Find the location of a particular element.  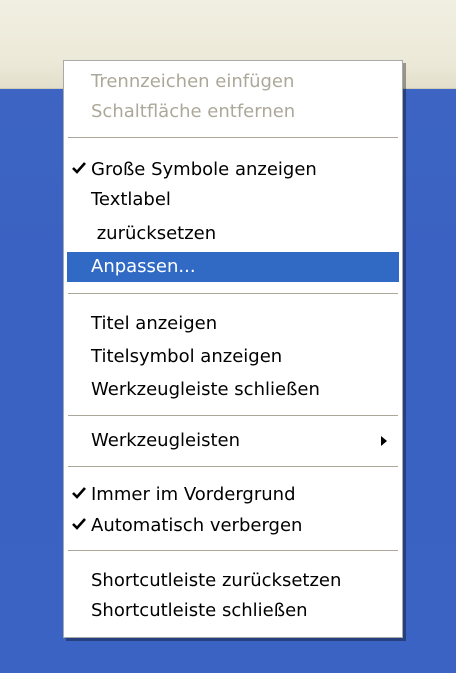

submenu-arrow-icon is located at coordinates (384, 441).